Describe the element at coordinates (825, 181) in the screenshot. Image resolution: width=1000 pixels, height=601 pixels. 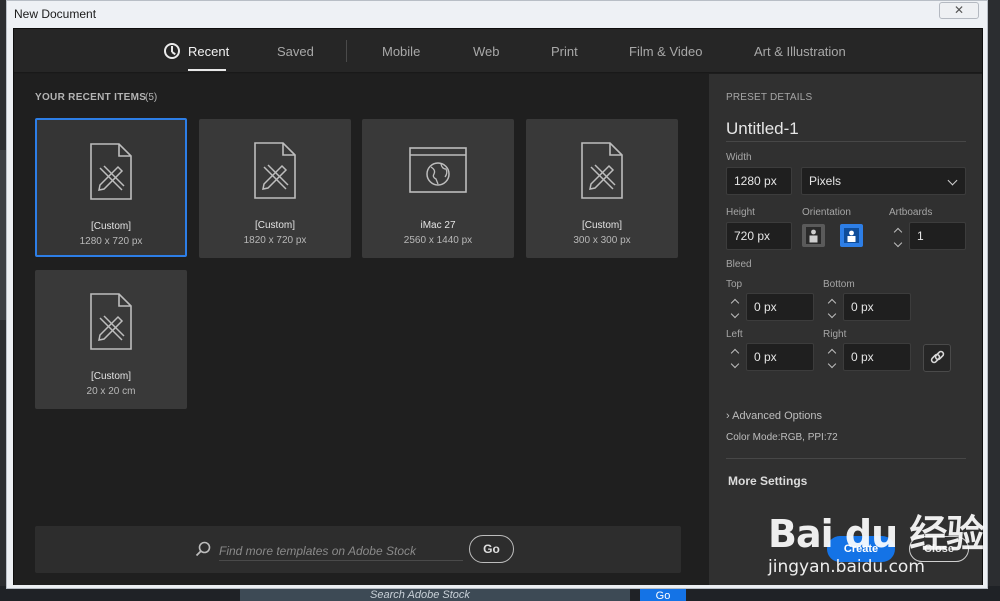
I see `units-select-value: Pixels` at that location.